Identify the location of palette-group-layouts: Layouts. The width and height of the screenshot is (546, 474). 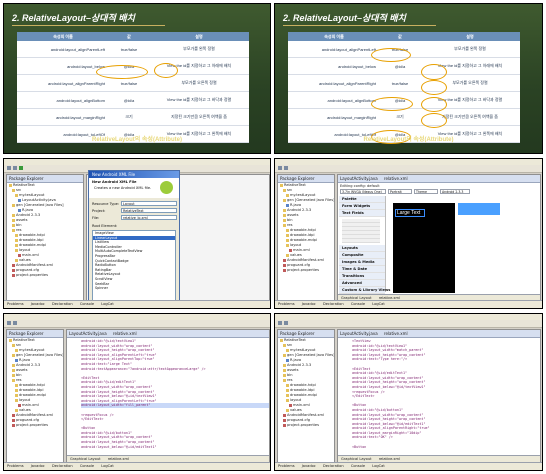
(362, 248).